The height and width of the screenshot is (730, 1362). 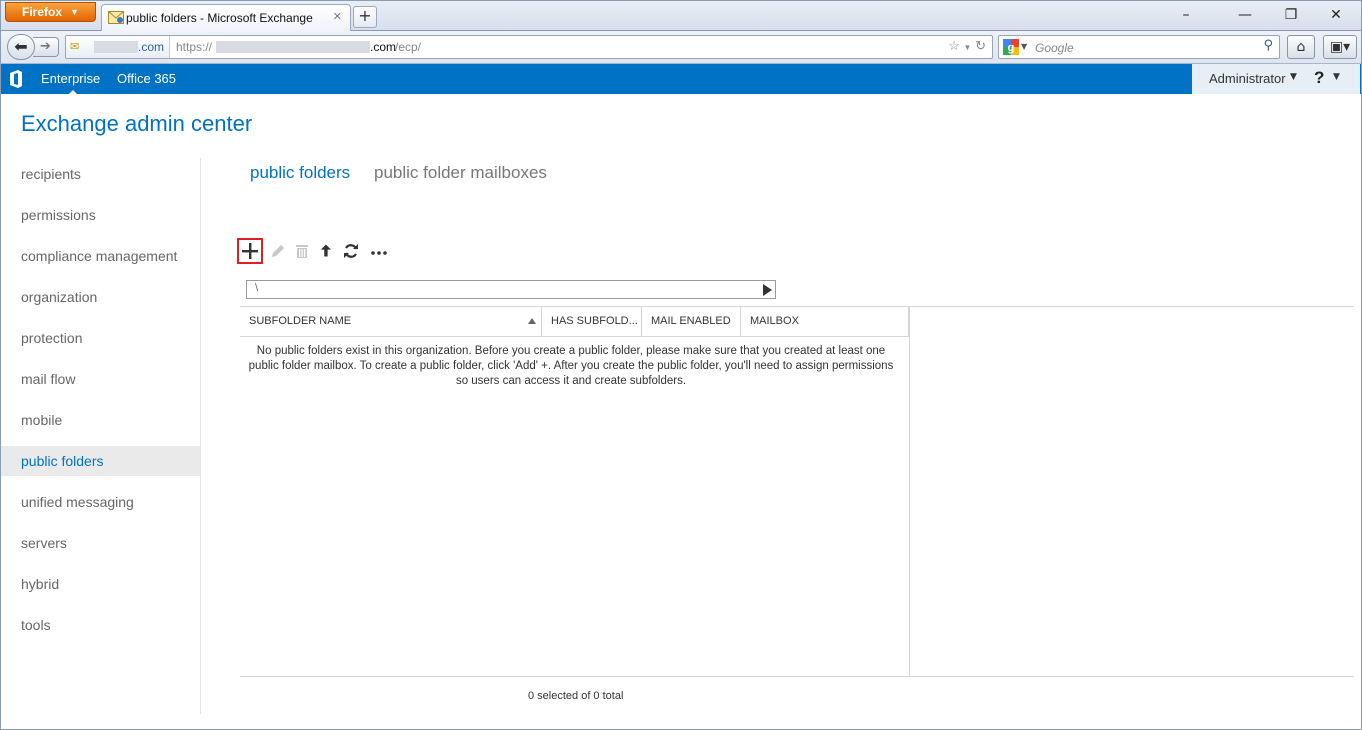 What do you see at coordinates (100, 256) in the screenshot?
I see `sidebar-item-compliance-management: compliance management` at bounding box center [100, 256].